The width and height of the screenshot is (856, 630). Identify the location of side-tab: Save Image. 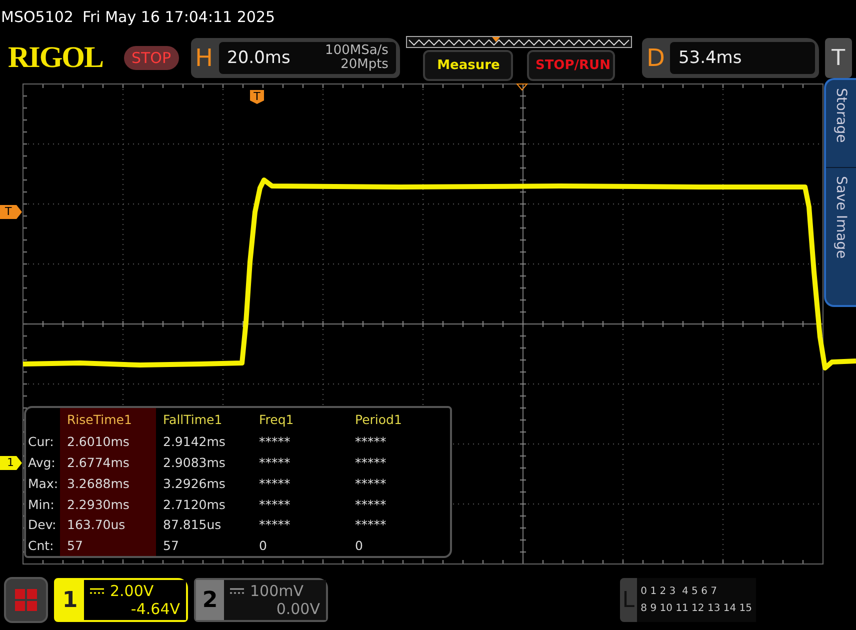
(841, 216).